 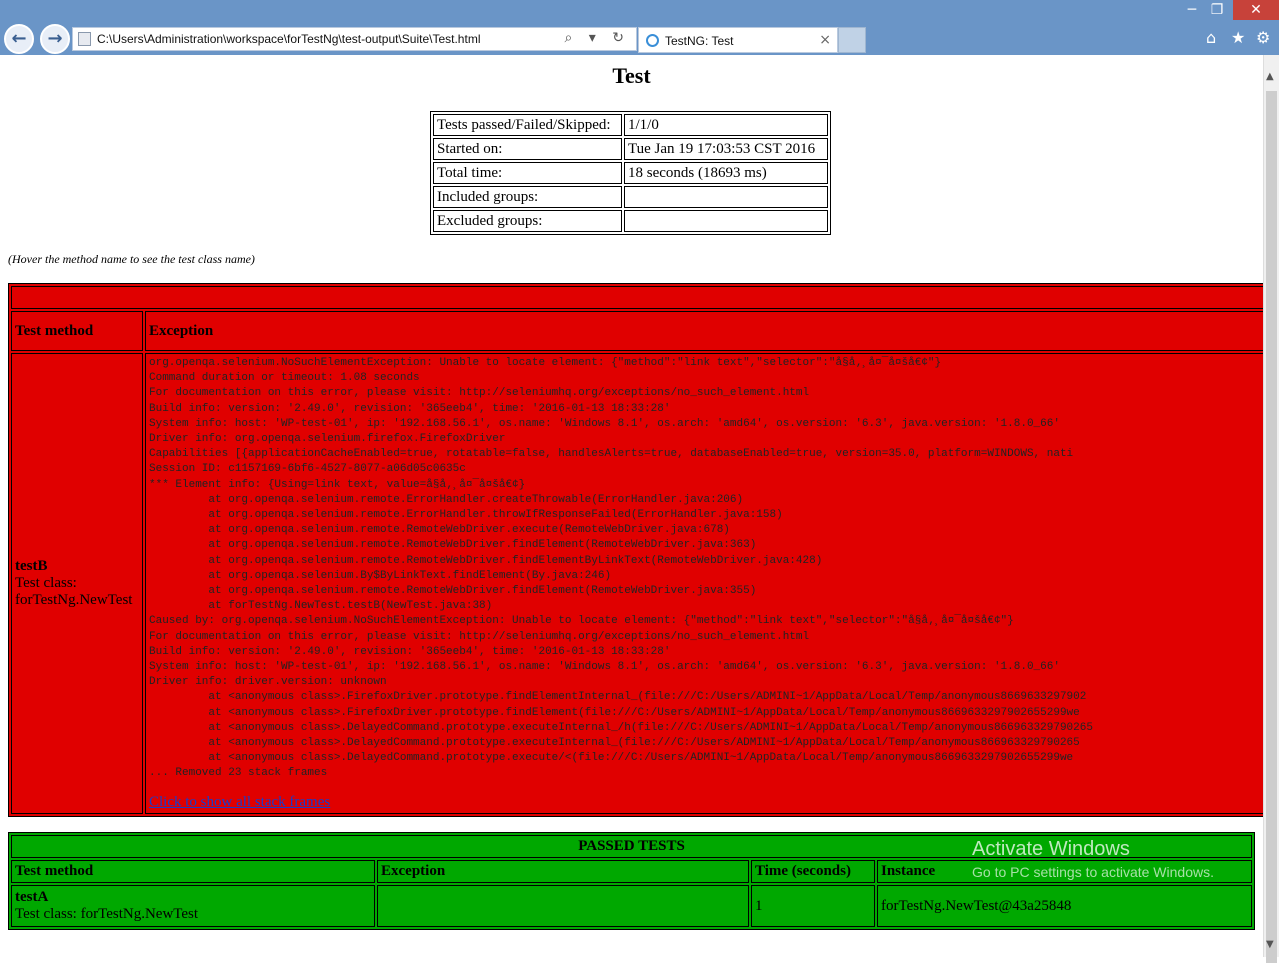 I want to click on instance-cell: forTestNg.NewTest@43a25848, so click(x=1064, y=906).